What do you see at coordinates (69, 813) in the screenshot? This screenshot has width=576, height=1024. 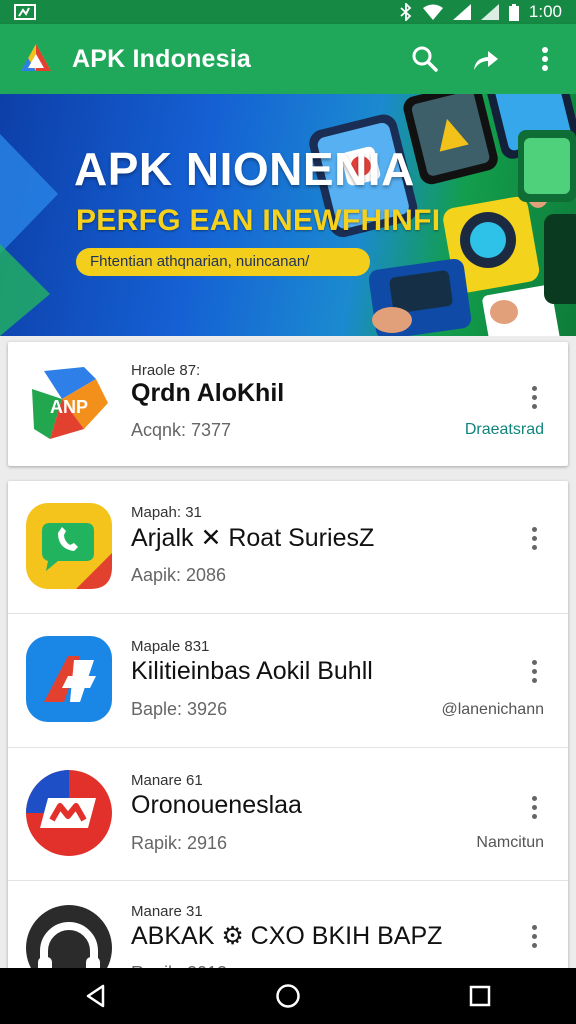 I see `red-m-icon` at bounding box center [69, 813].